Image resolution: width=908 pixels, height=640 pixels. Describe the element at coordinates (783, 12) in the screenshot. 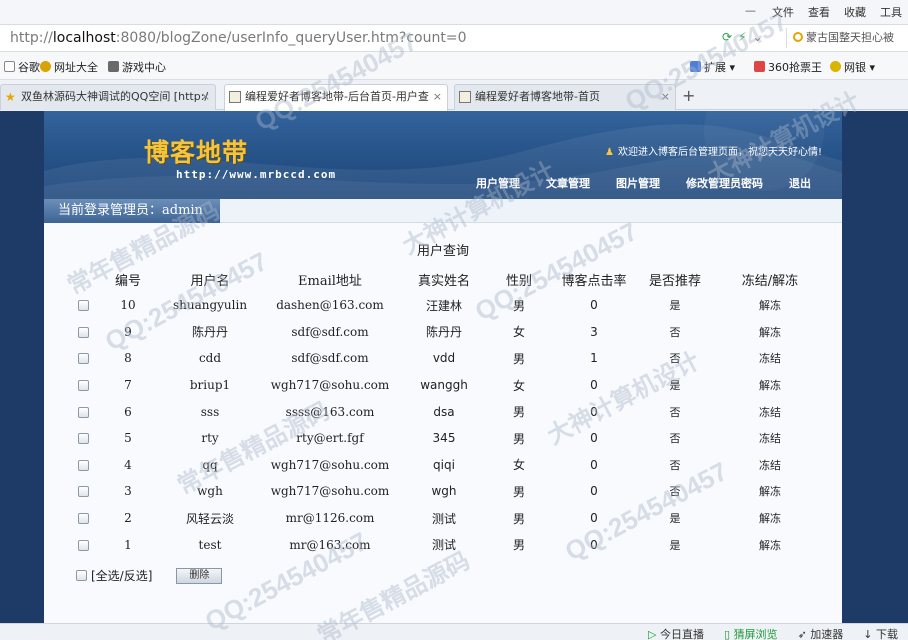

I see `menu-file: 文件` at that location.